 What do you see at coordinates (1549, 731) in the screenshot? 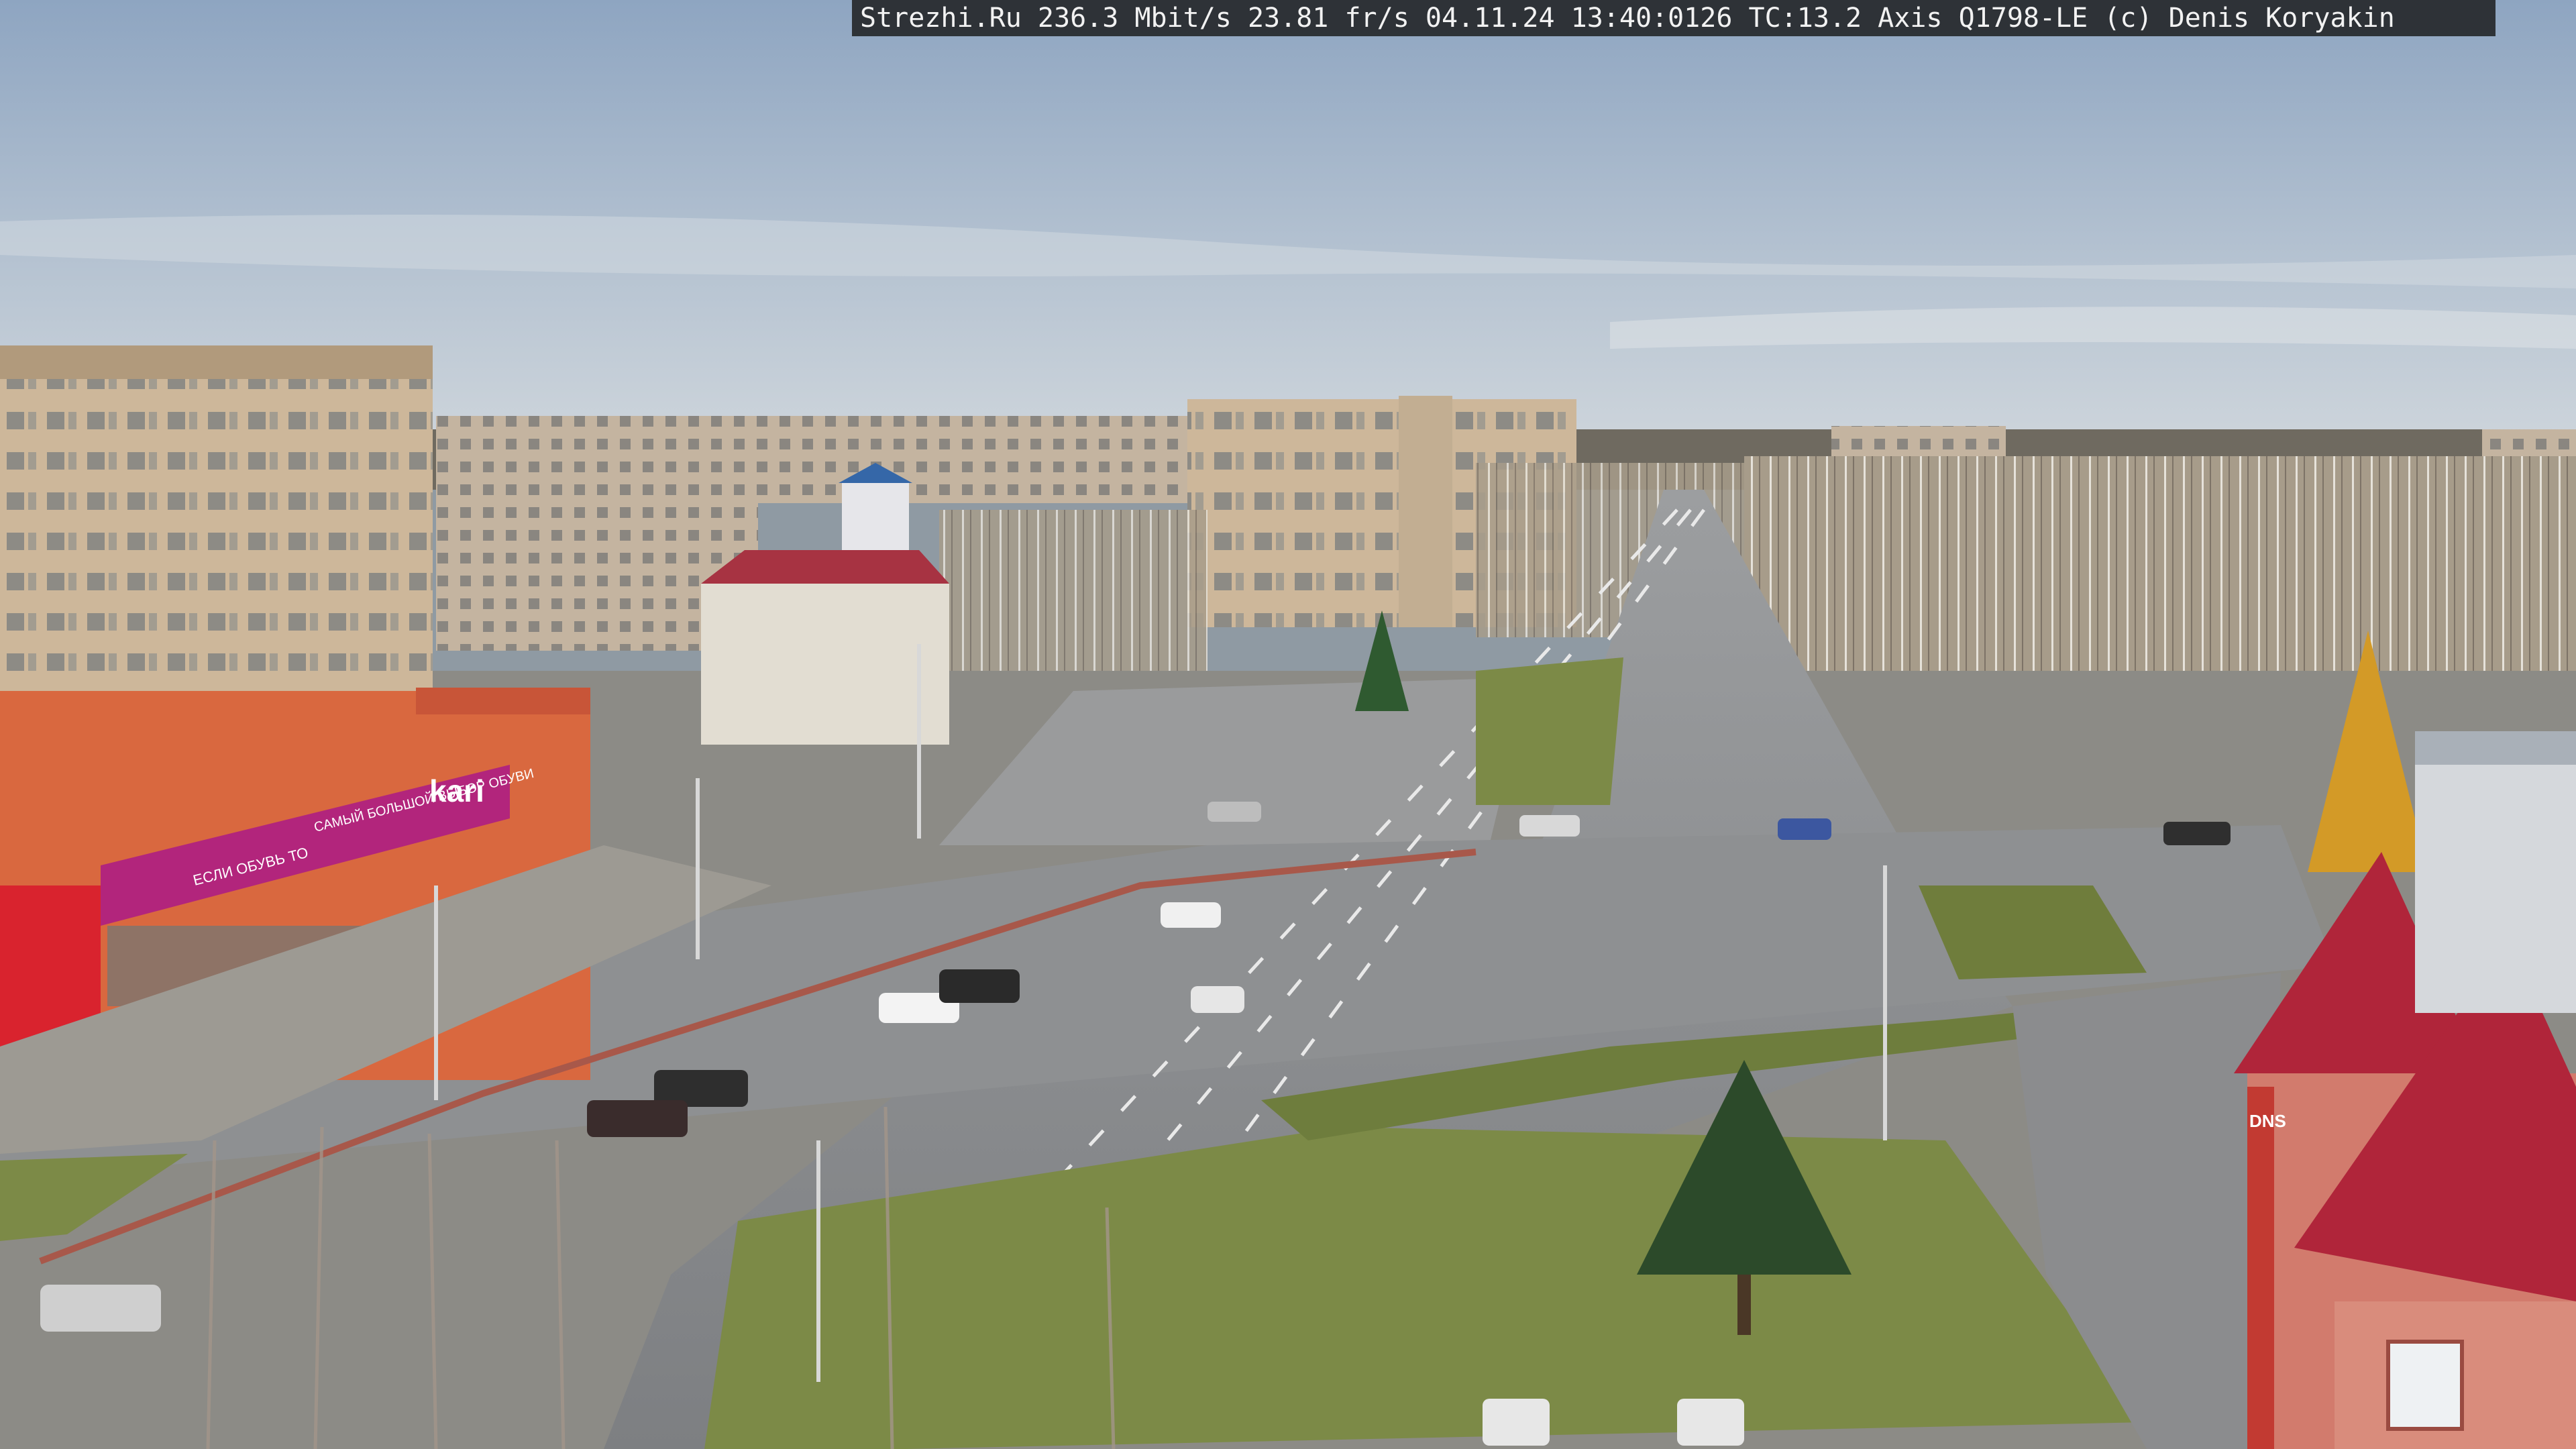
I see `lawn` at bounding box center [1549, 731].